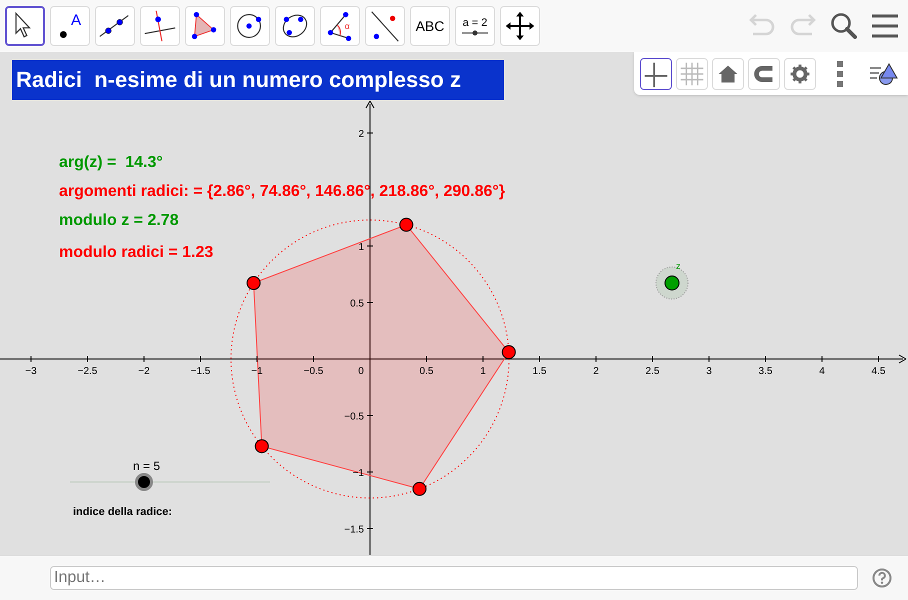 Image resolution: width=908 pixels, height=600 pixels. What do you see at coordinates (258, 80) in the screenshot?
I see `title-label: Radici n-esime di un numero complesso z` at bounding box center [258, 80].